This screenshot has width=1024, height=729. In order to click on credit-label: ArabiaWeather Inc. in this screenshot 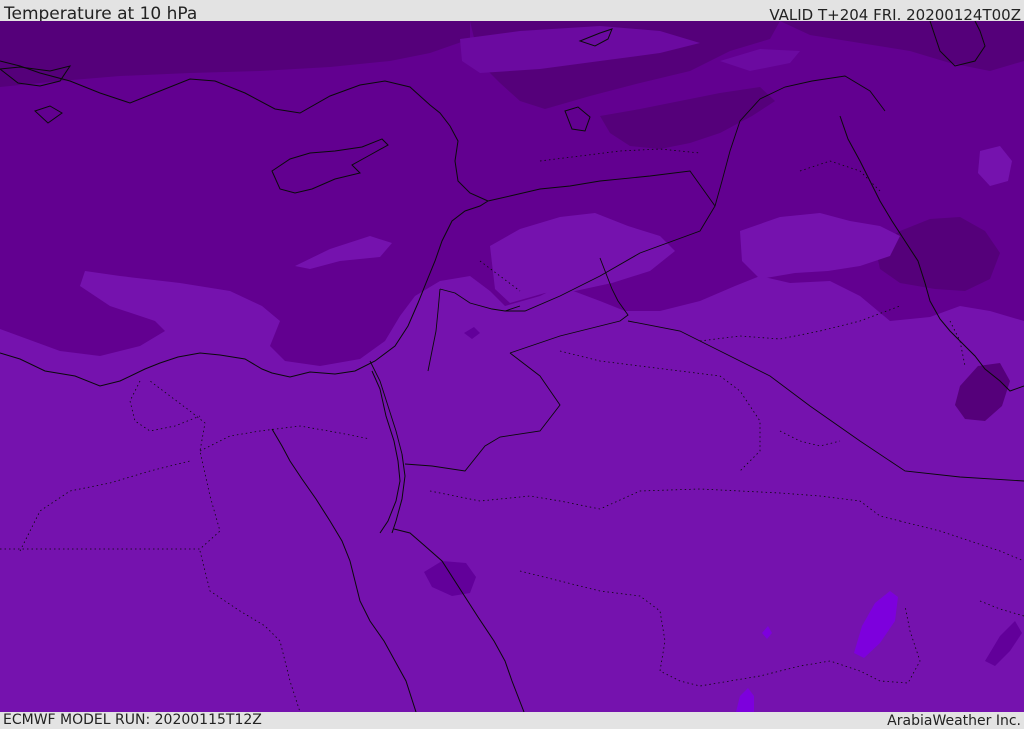, I will do `click(954, 721)`.